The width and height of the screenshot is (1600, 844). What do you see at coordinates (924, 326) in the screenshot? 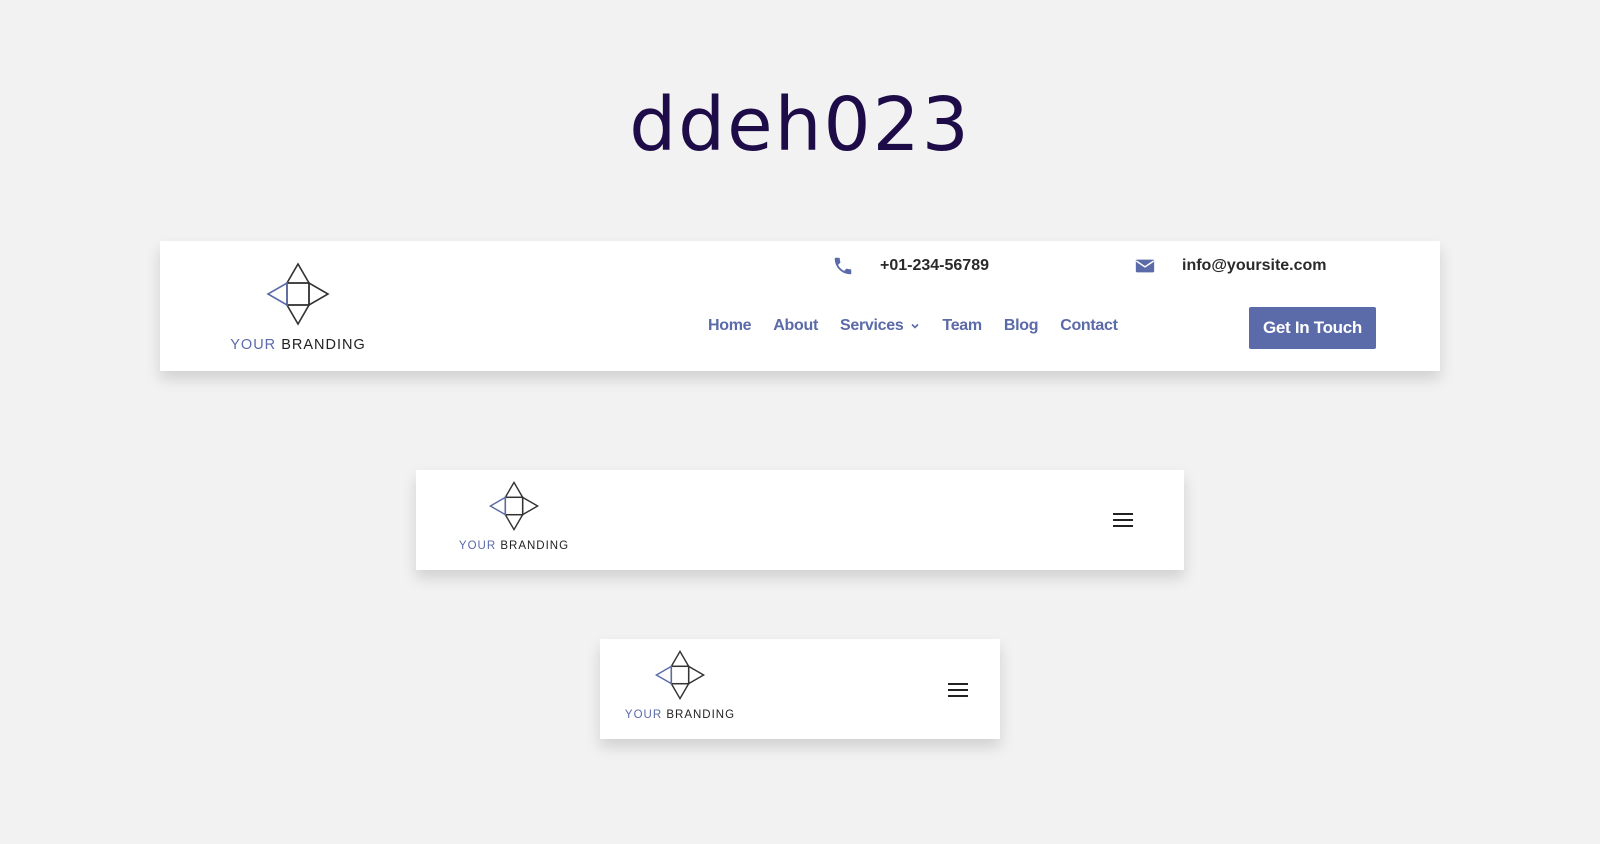
I see `main-nav: Home About Services Team Blog Contact` at bounding box center [924, 326].